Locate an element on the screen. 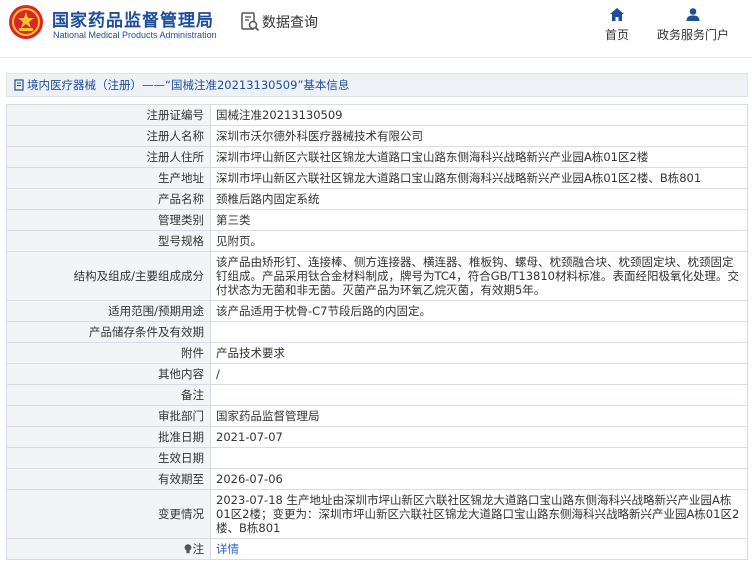  table-row: 型号规格 见附页。 is located at coordinates (377, 241).